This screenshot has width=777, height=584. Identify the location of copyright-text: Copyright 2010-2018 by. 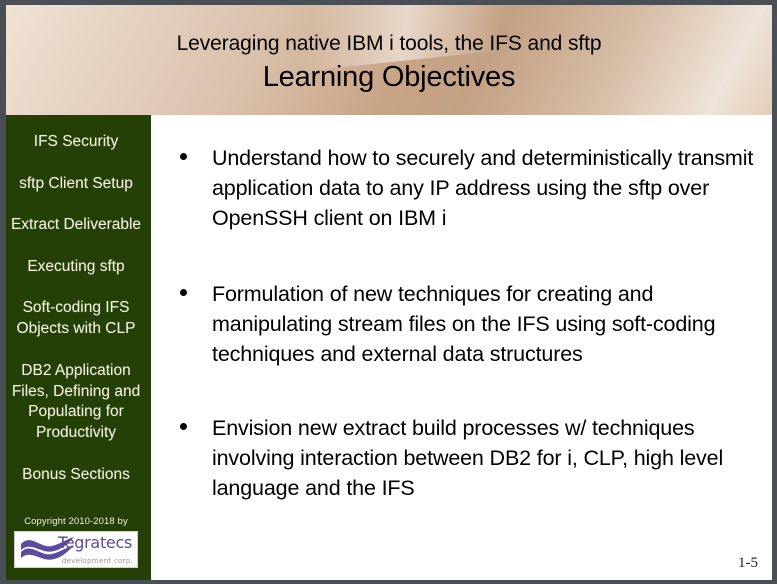
(76, 521).